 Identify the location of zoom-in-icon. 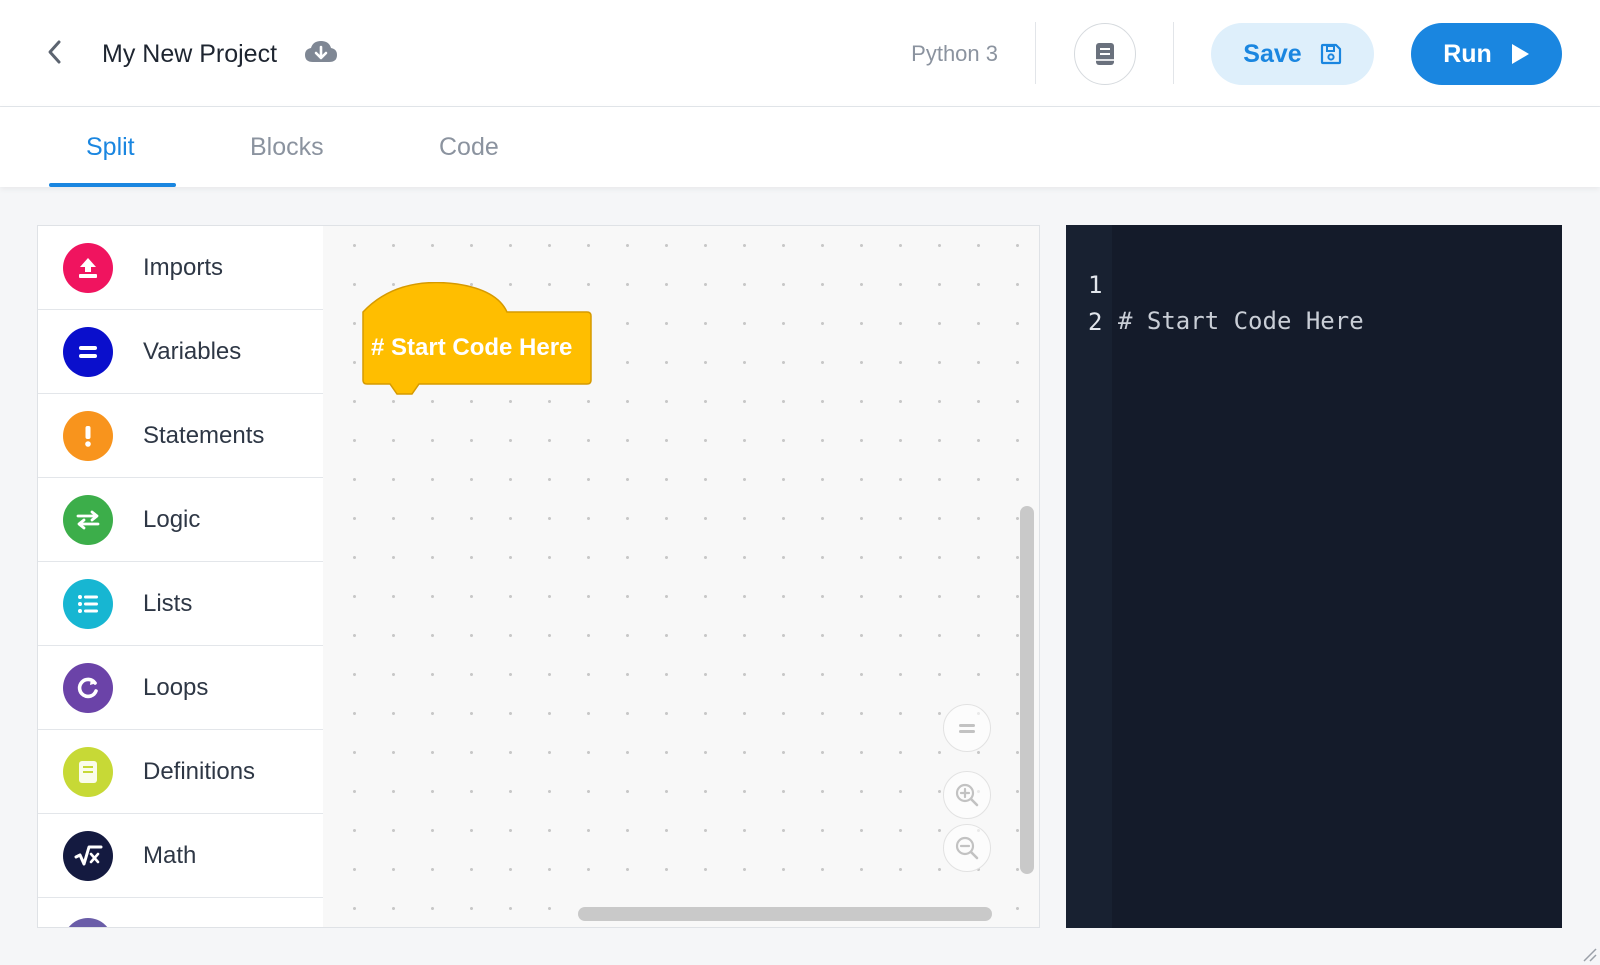
(967, 795).